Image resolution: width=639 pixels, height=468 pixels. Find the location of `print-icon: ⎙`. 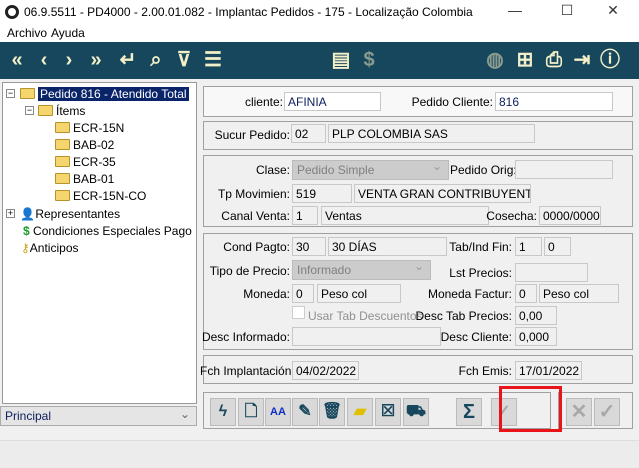

print-icon: ⎙ is located at coordinates (554, 60).